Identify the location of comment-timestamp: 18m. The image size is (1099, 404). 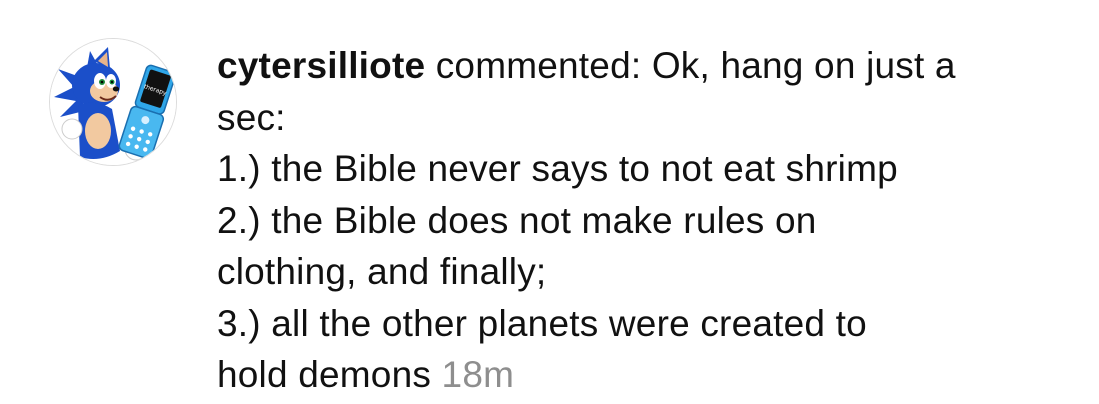
(478, 374).